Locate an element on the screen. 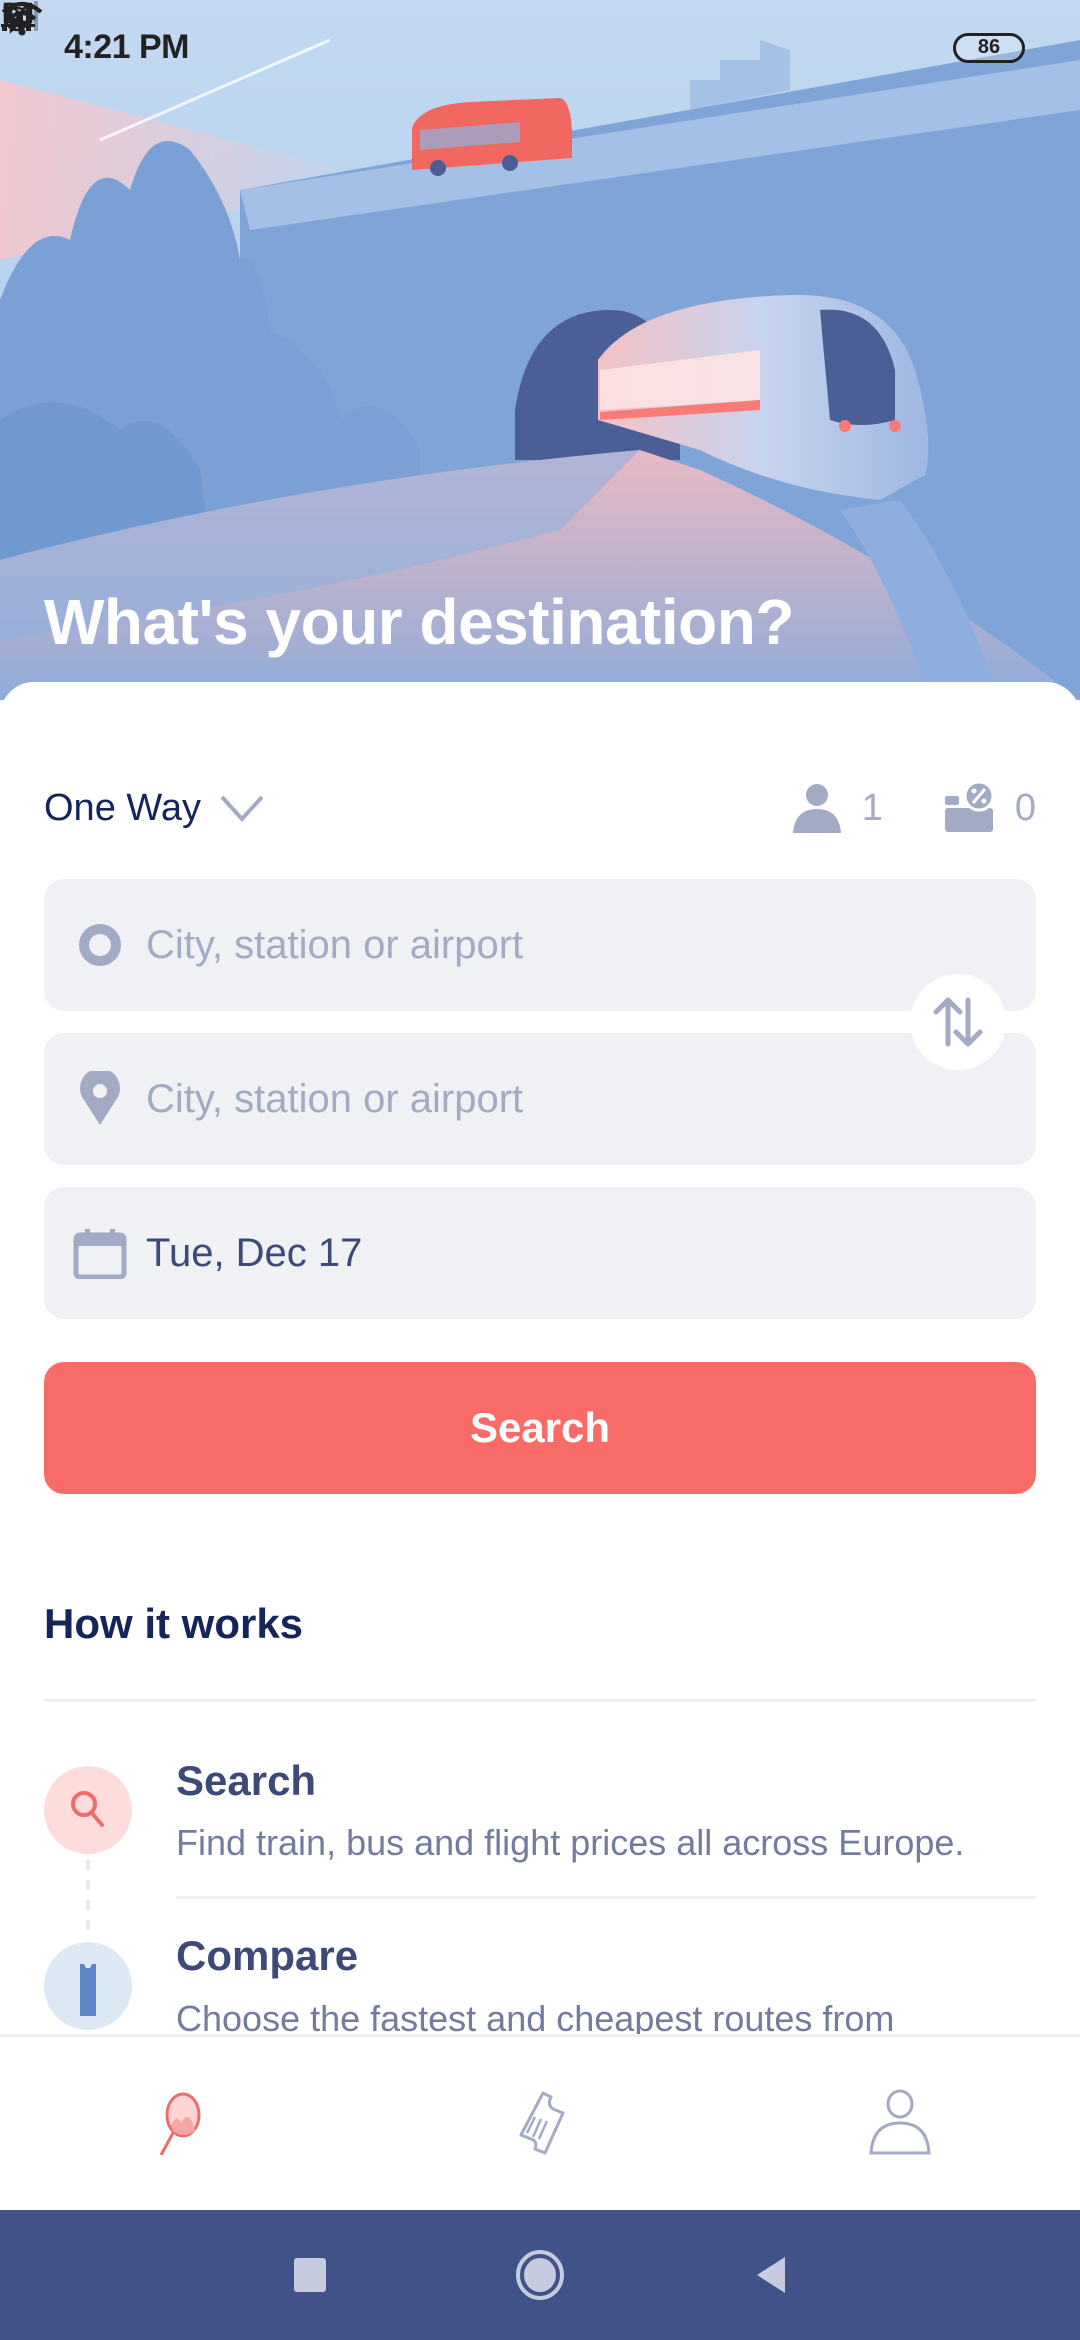 Image resolution: width=1080 pixels, height=2340 pixels. step-title: Compare is located at coordinates (267, 1955).